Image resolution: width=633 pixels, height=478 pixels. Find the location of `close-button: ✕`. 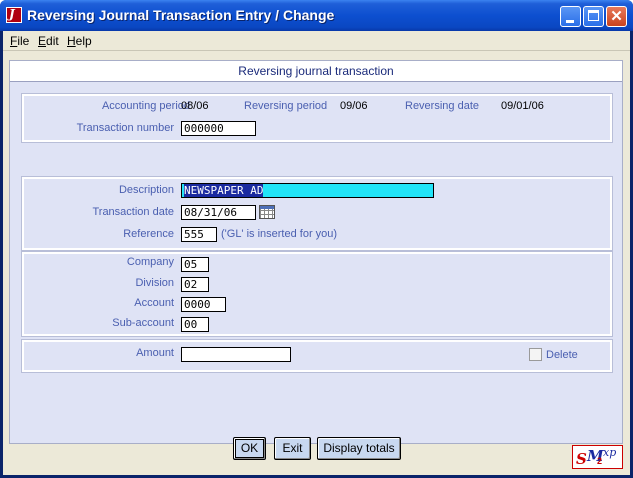

close-button: ✕ is located at coordinates (616, 16).